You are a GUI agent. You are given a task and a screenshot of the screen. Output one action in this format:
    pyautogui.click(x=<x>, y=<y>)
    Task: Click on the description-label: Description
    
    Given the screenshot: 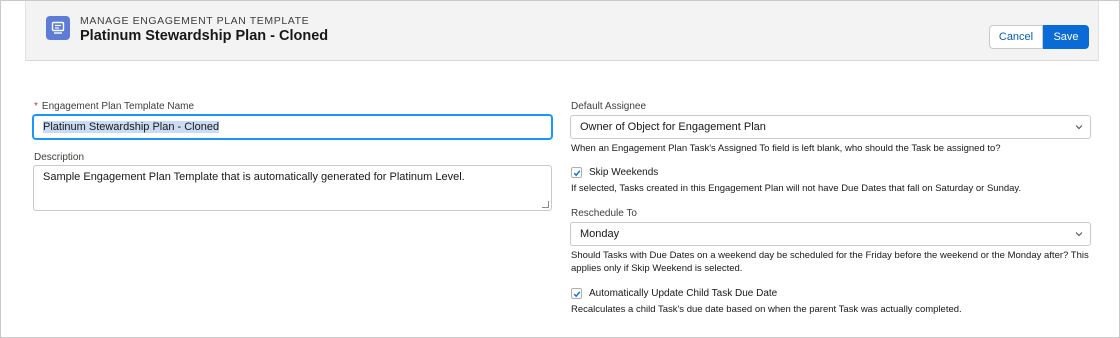 What is the action you would take?
    pyautogui.click(x=59, y=157)
    